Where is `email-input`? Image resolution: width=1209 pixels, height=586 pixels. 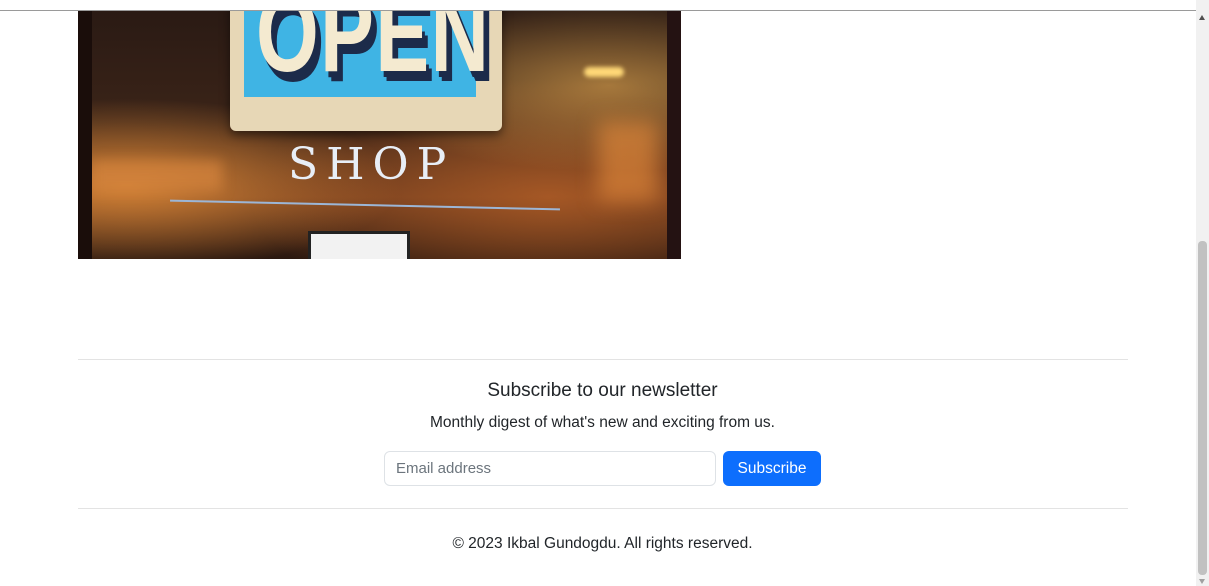 email-input is located at coordinates (550, 468).